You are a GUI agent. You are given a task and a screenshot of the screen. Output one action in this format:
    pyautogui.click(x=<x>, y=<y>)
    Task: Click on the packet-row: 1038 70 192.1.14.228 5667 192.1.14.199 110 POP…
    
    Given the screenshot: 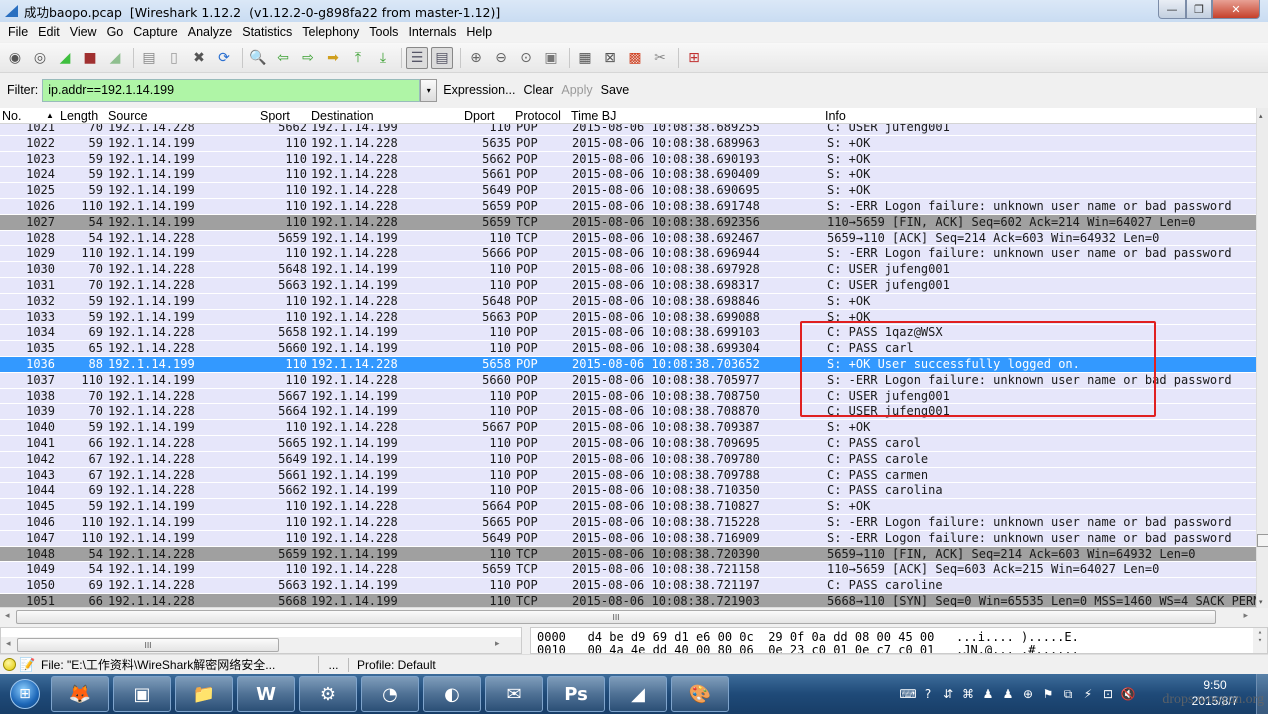 What is the action you would take?
    pyautogui.click(x=628, y=396)
    